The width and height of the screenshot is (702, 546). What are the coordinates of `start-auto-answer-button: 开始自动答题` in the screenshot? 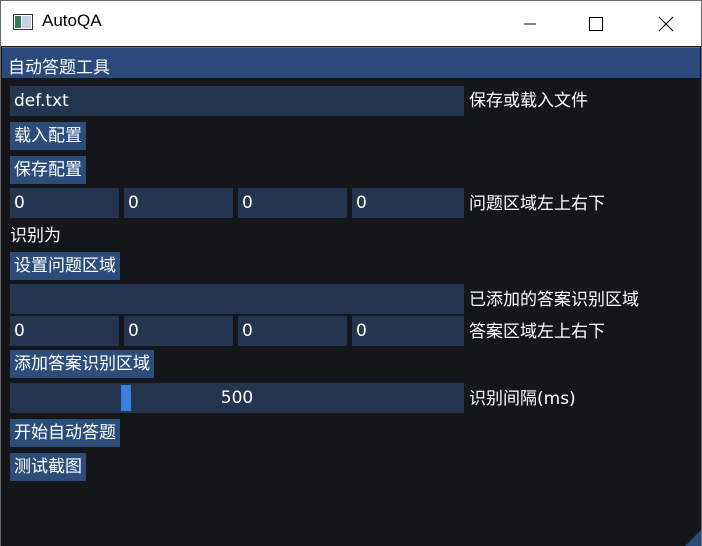 It's located at (65, 433).